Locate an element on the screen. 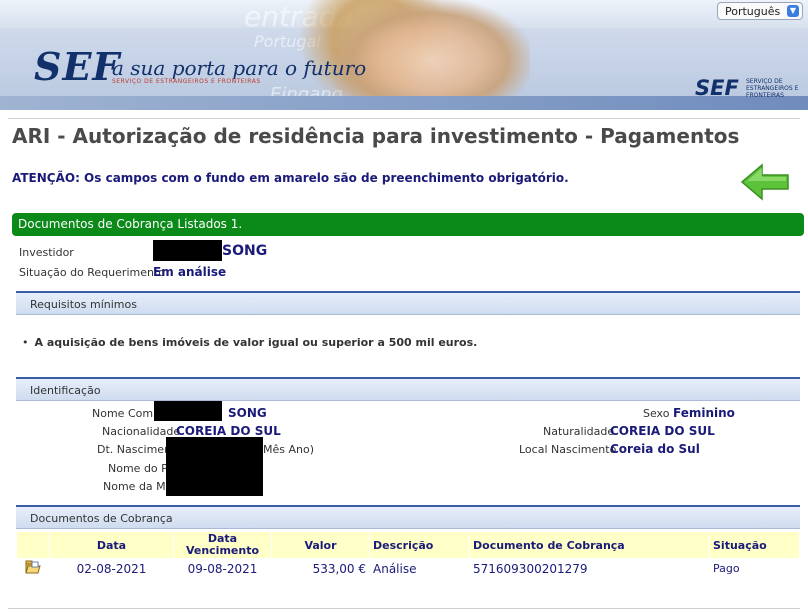 The width and height of the screenshot is (808, 612). open-document-cell is located at coordinates (33, 568).